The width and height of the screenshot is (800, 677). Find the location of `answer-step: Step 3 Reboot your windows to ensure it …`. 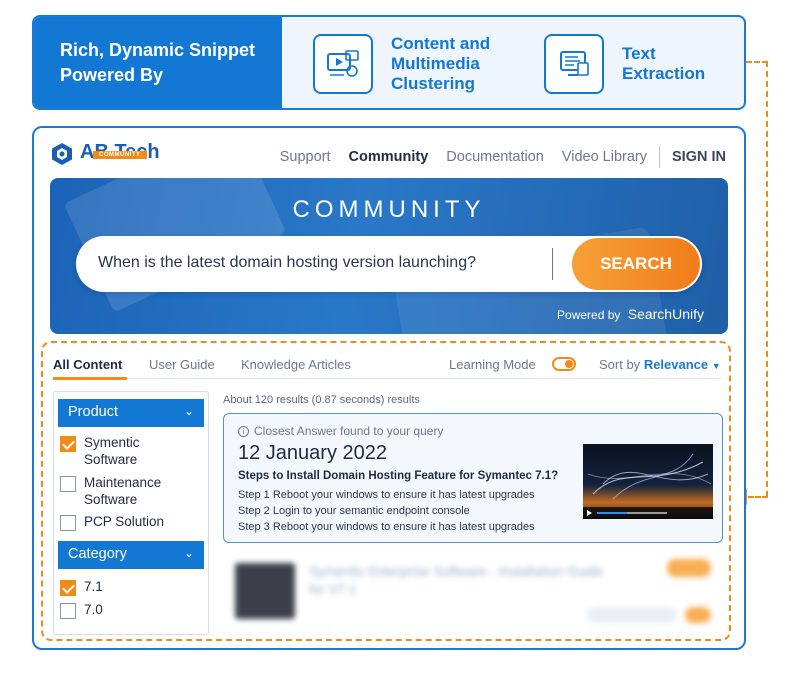

answer-step: Step 3 Reboot your windows to ensure it … is located at coordinates (386, 527).